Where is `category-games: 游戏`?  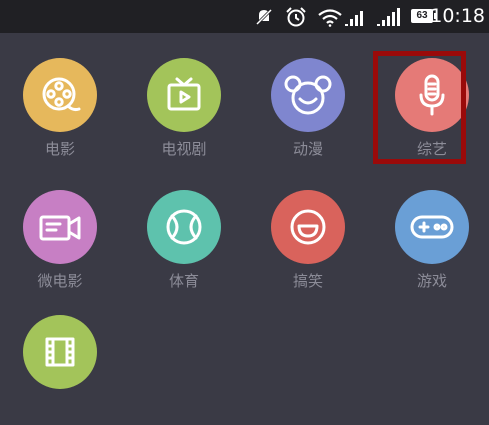 category-games: 游戏 is located at coordinates (432, 245).